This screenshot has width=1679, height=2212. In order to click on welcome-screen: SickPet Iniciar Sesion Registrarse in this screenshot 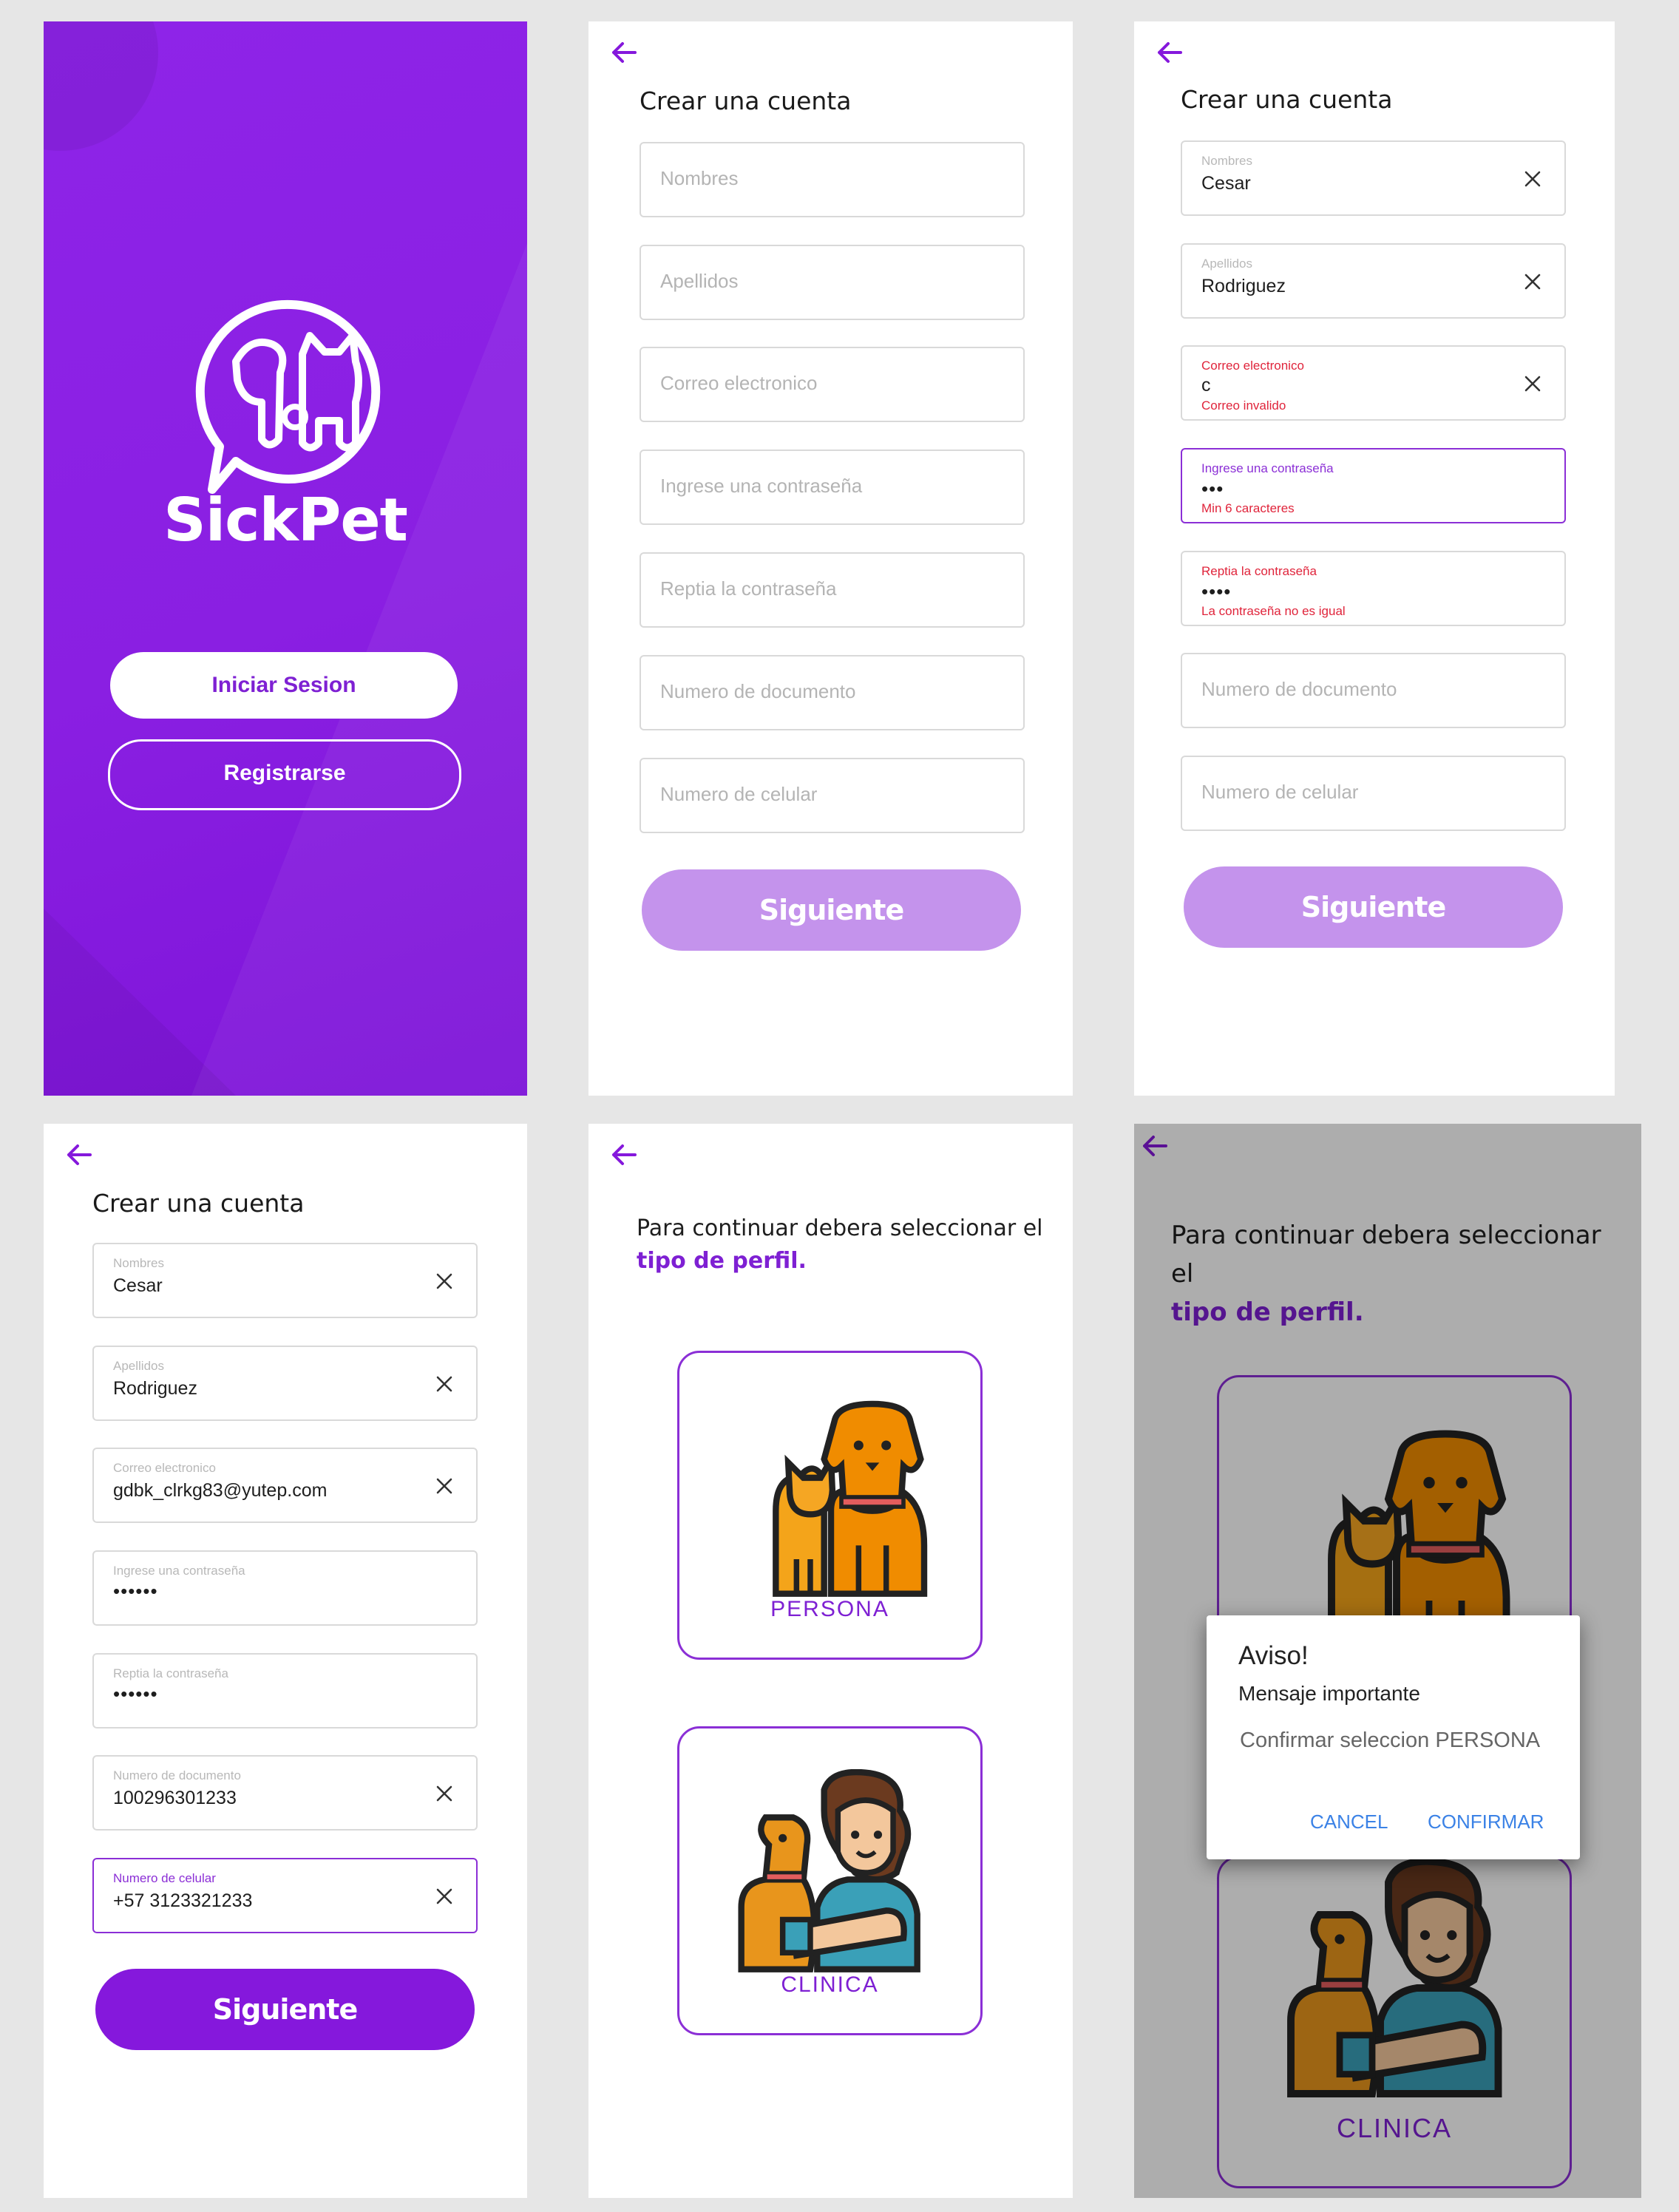, I will do `click(285, 558)`.